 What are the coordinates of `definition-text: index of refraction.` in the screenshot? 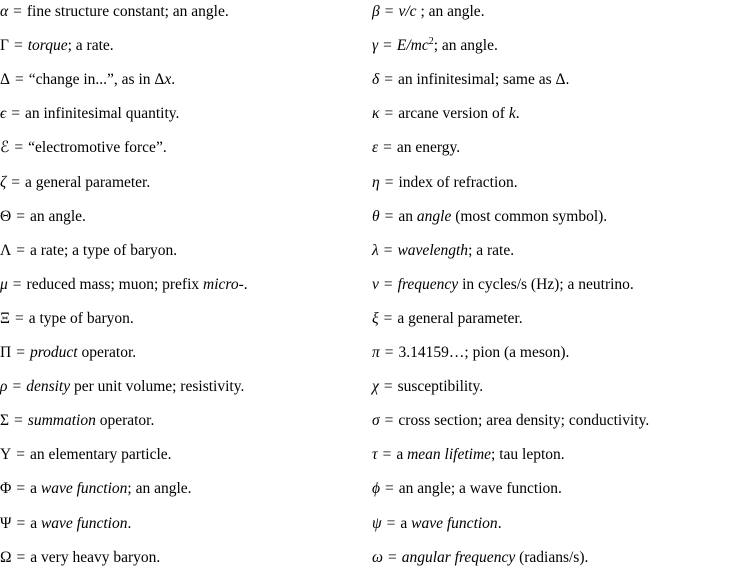 It's located at (458, 182).